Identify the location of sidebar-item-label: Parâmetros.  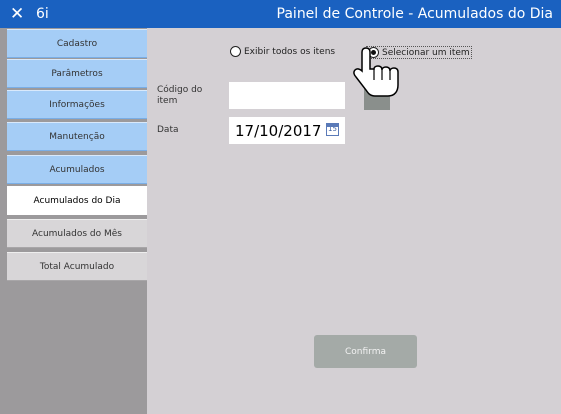
(77, 73).